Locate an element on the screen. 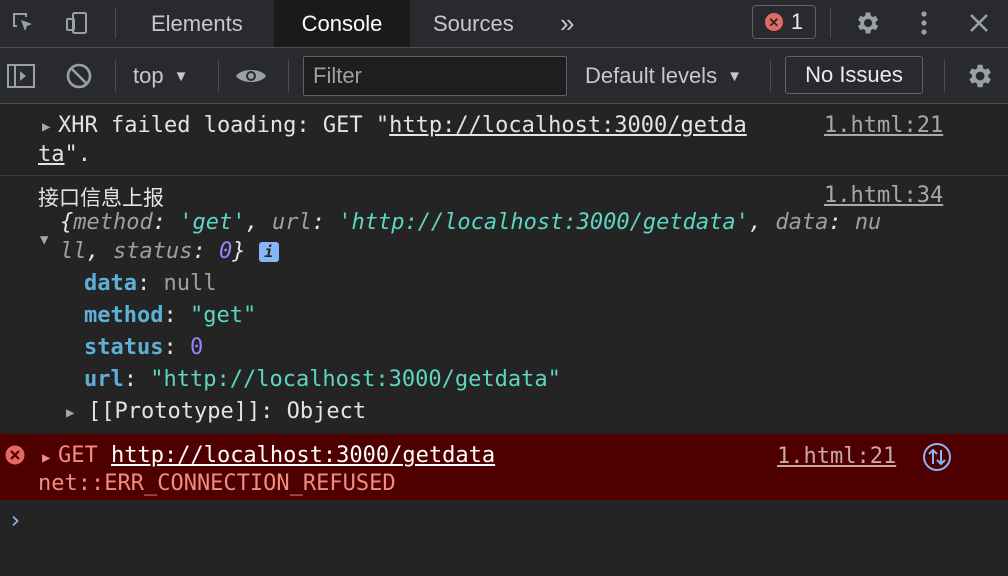  filter-input: Filter is located at coordinates (435, 76).